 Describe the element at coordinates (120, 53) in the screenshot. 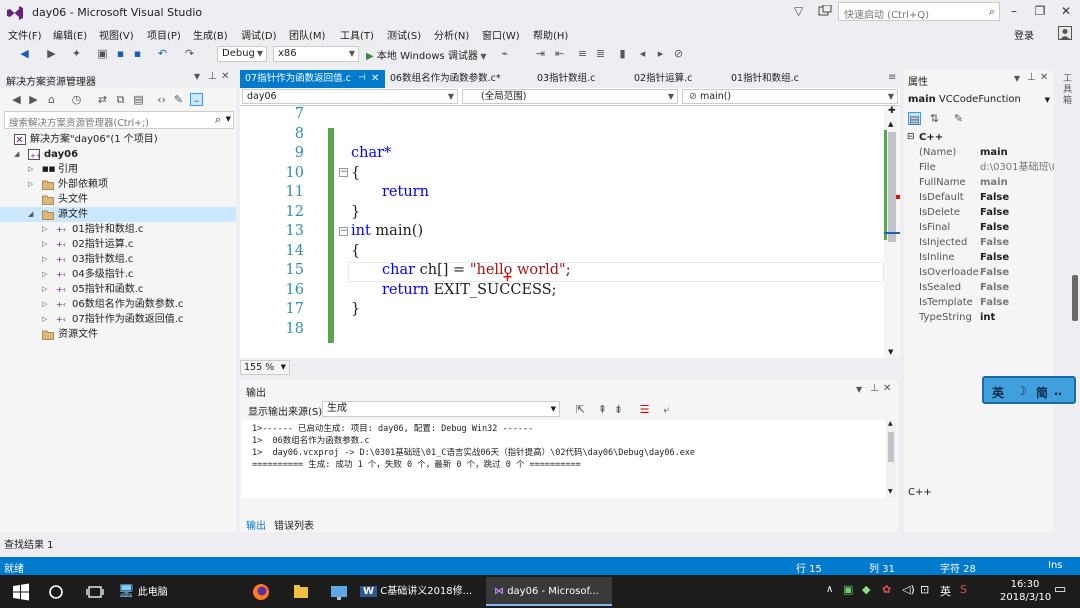

I see `save-icon: ▪` at that location.